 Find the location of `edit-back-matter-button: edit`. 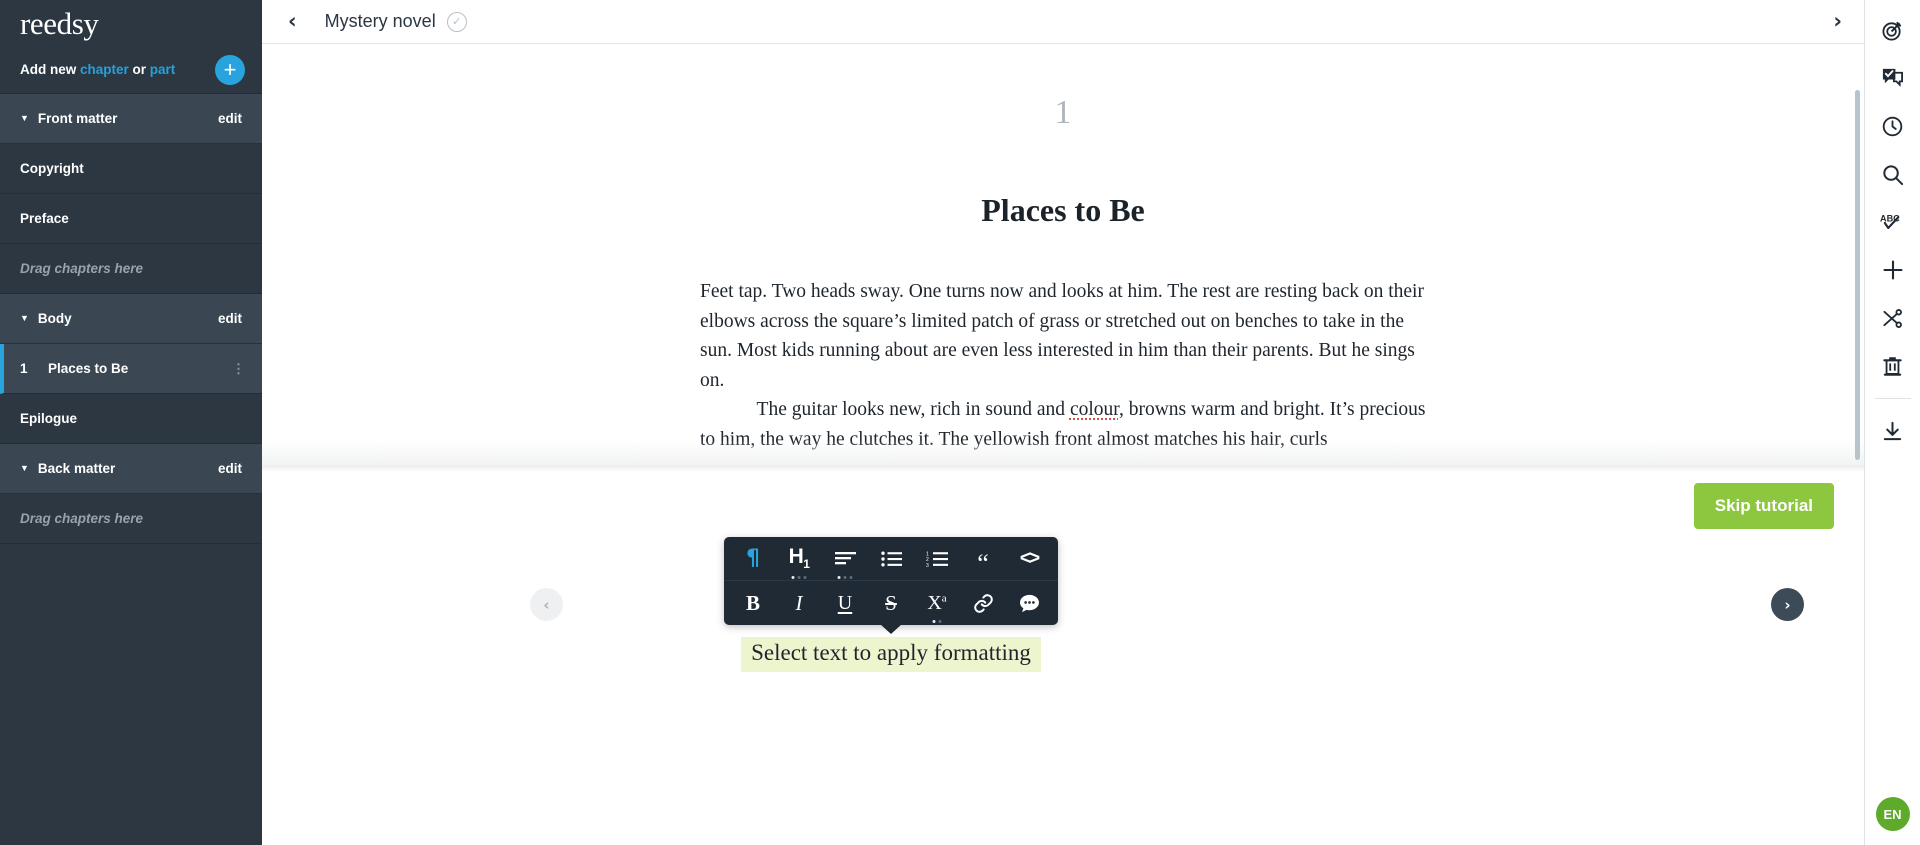

edit-back-matter-button: edit is located at coordinates (230, 468).